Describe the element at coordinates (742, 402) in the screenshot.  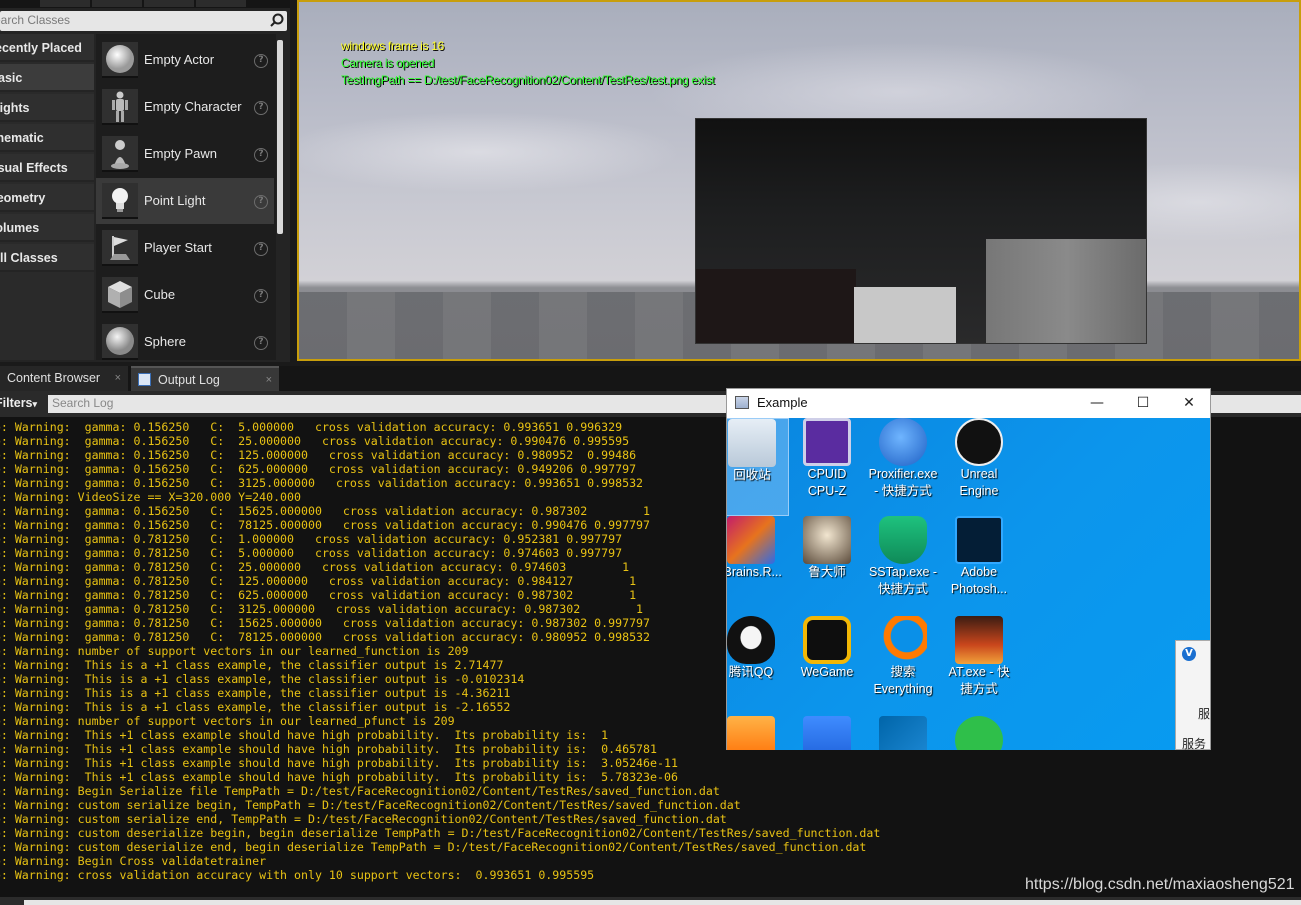
I see `window-app-icon` at that location.